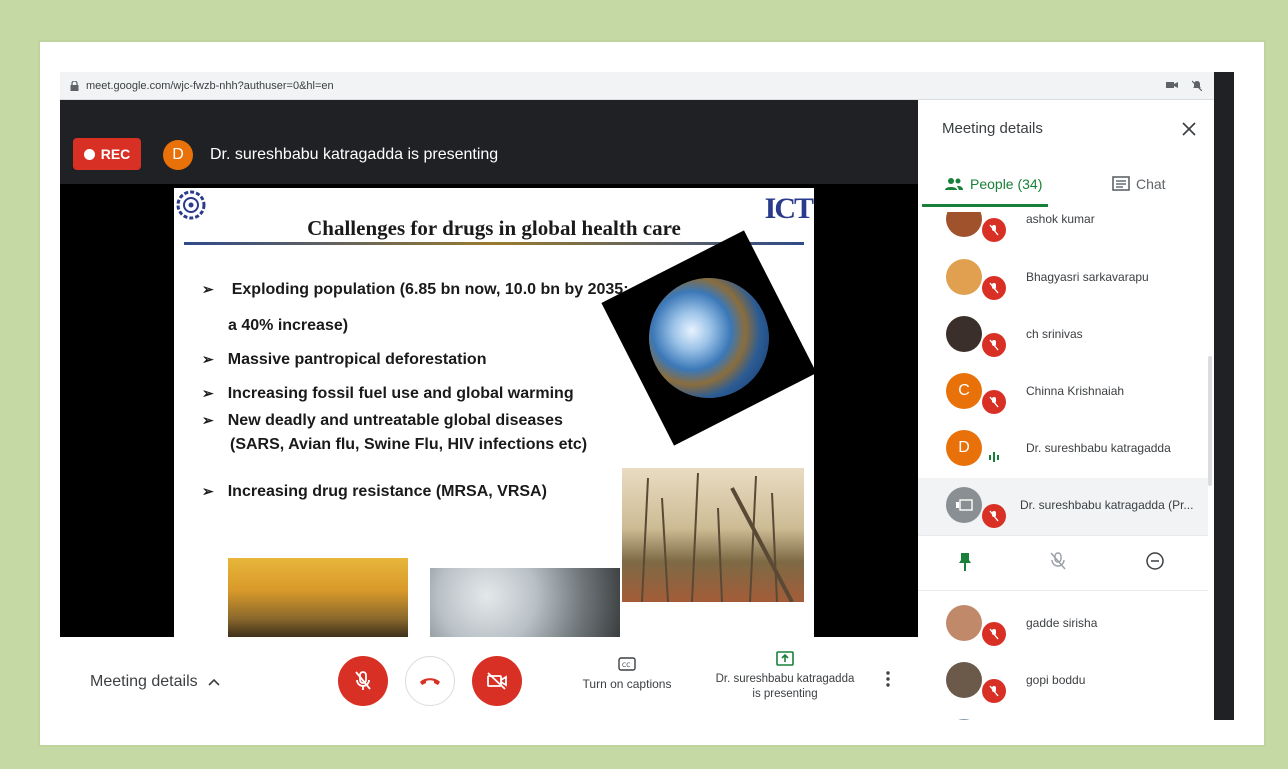  What do you see at coordinates (964, 448) in the screenshot?
I see `avatar: D` at bounding box center [964, 448].